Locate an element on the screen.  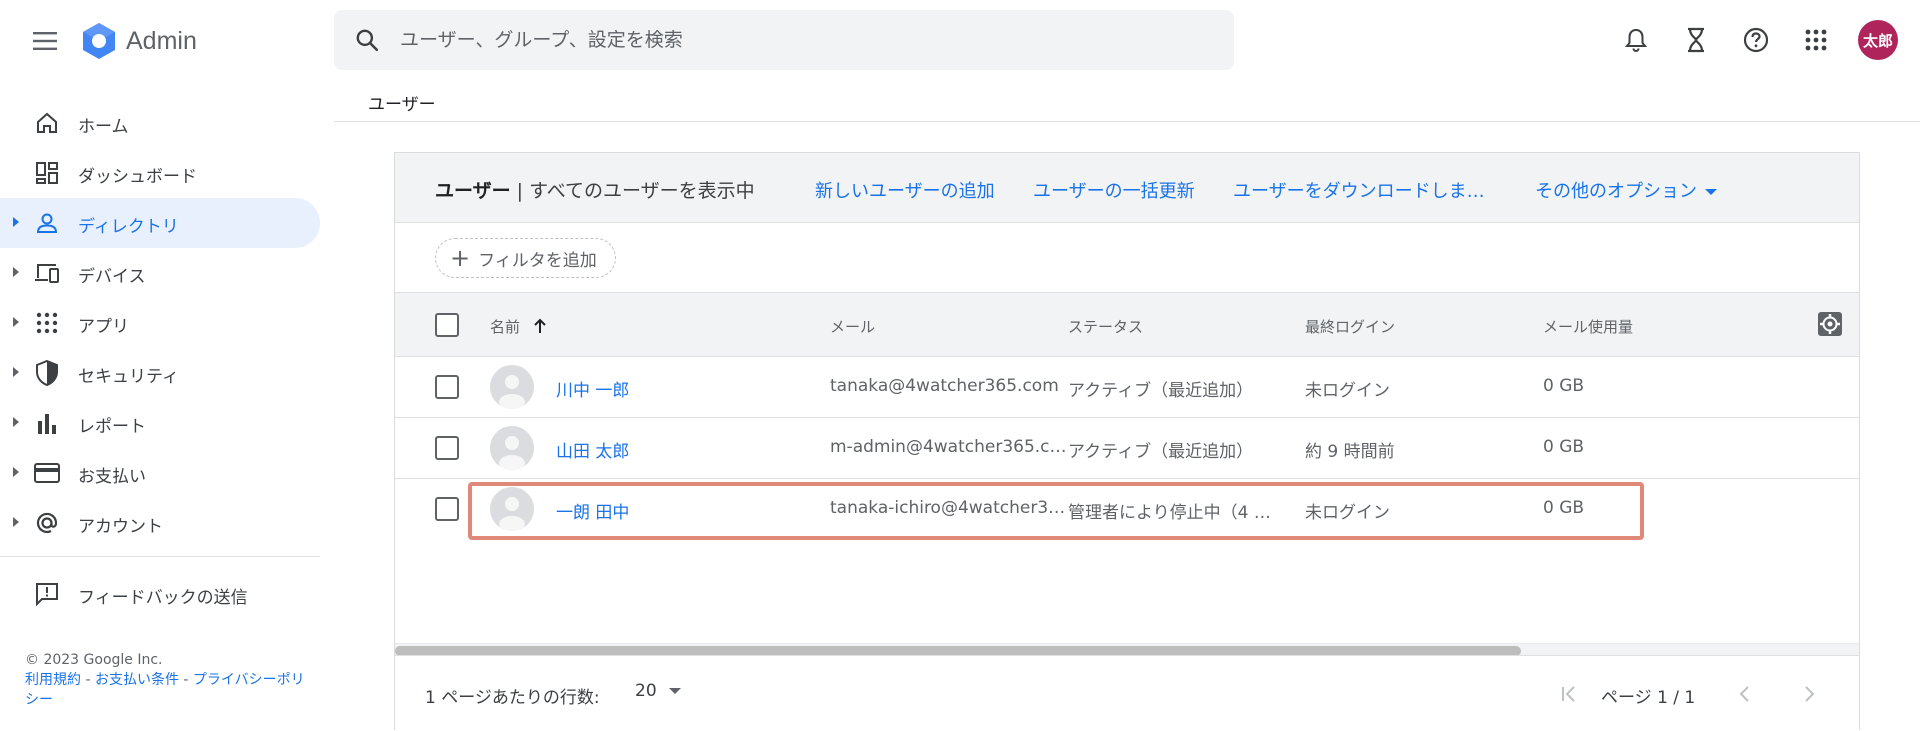
sidebar-item-label: ダッシュボード is located at coordinates (137, 177).